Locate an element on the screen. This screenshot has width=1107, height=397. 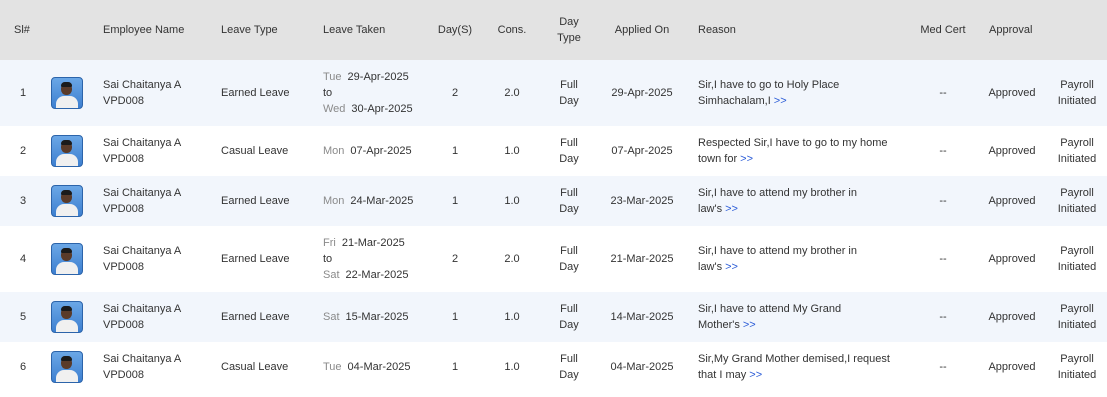
reason-line2: law's is located at coordinates (710, 209).